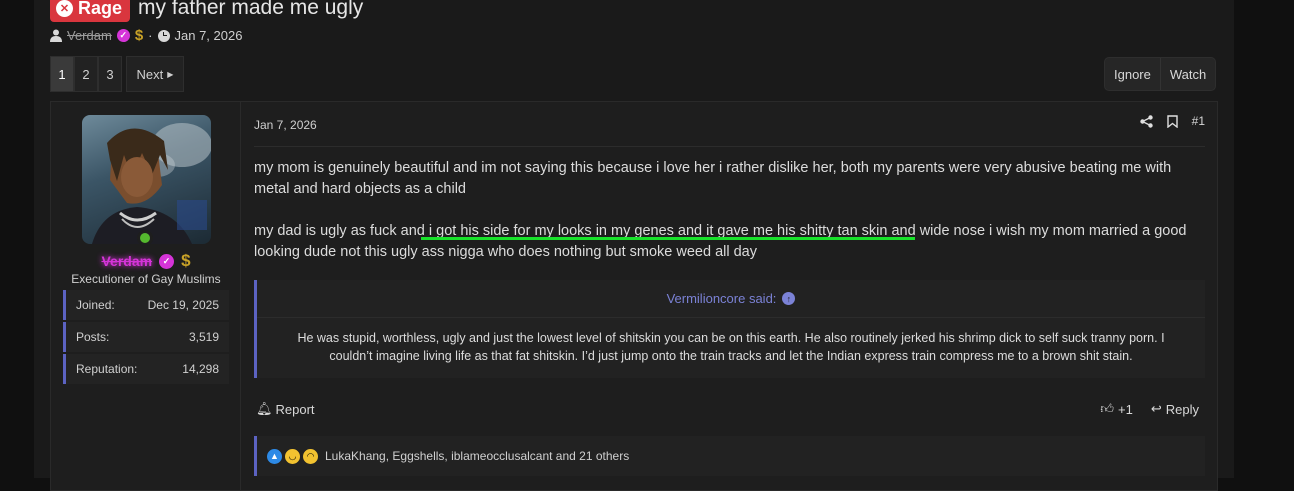  I want to click on post-footer: 🔔︎ Report 👍︎ +1 ↩ Reply, so click(727, 409).